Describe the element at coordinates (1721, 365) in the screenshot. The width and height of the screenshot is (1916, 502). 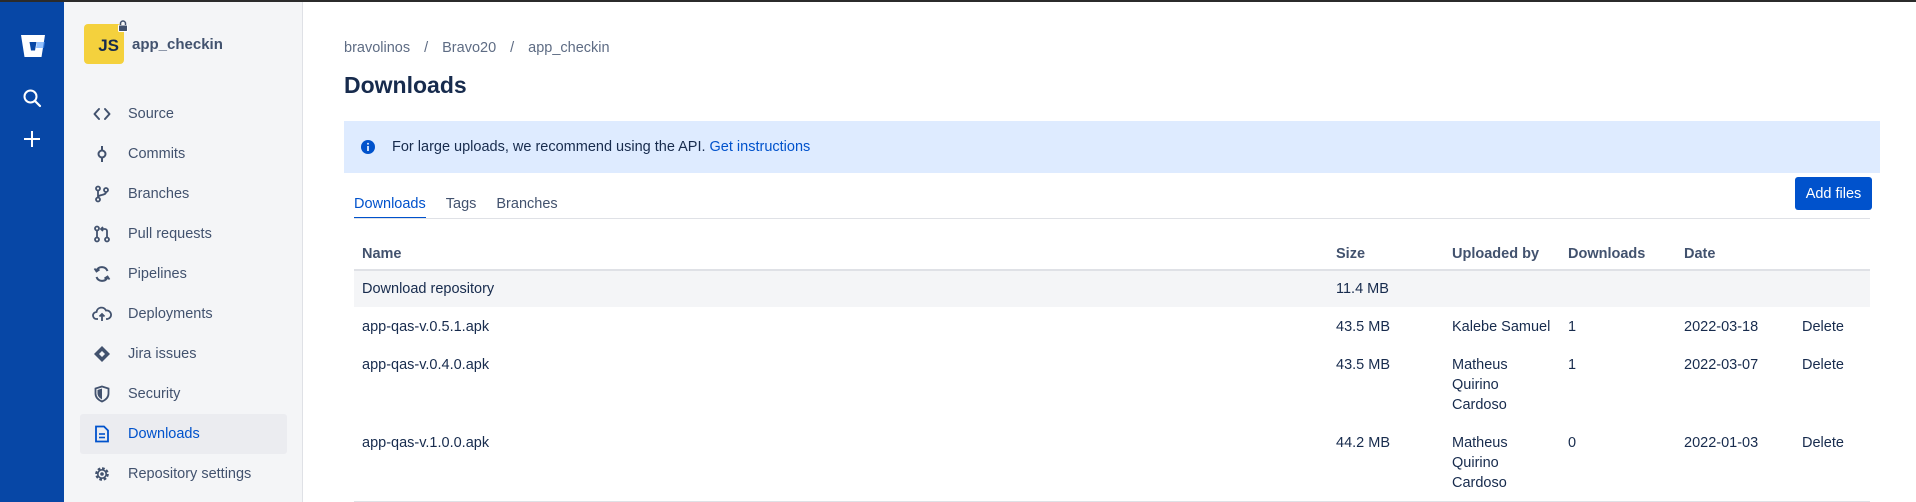
I see `upload-date: 2022-03-07` at that location.